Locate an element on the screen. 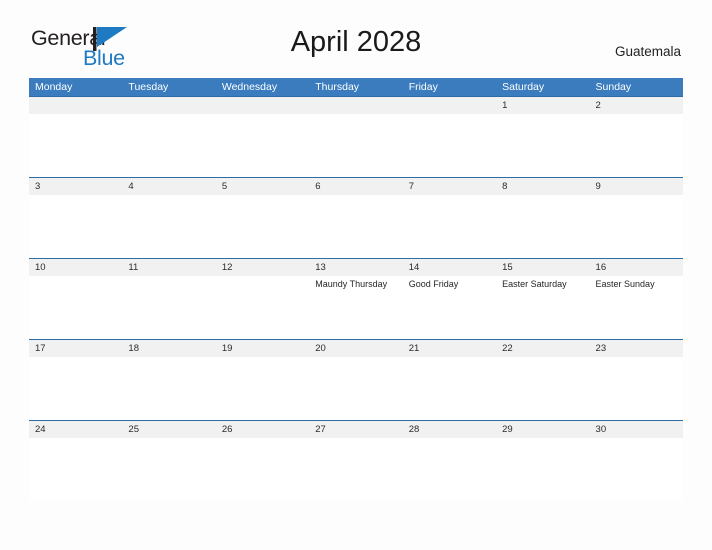 The image size is (712, 550). day-number: 4 is located at coordinates (168, 186).